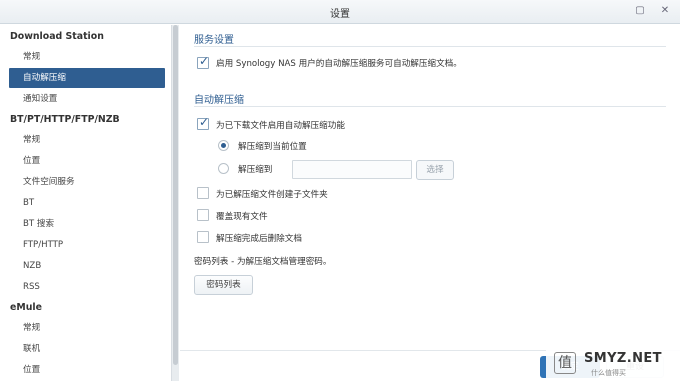 Image resolution: width=680 pixels, height=381 pixels. Describe the element at coordinates (435, 170) in the screenshot. I see `browse-button: 选择` at that location.